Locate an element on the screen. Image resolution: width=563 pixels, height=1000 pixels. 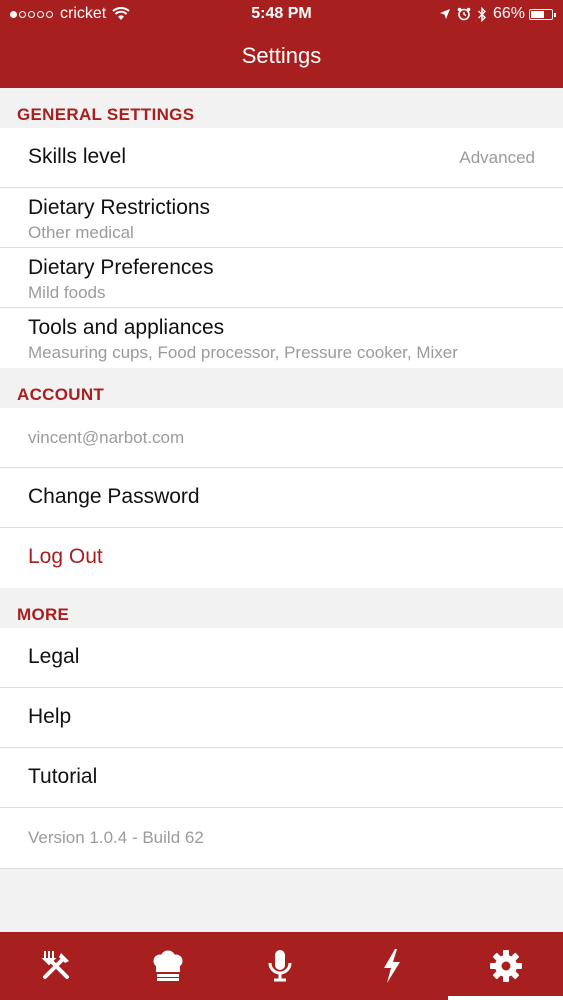
logout-button: Log Out is located at coordinates (281, 558).